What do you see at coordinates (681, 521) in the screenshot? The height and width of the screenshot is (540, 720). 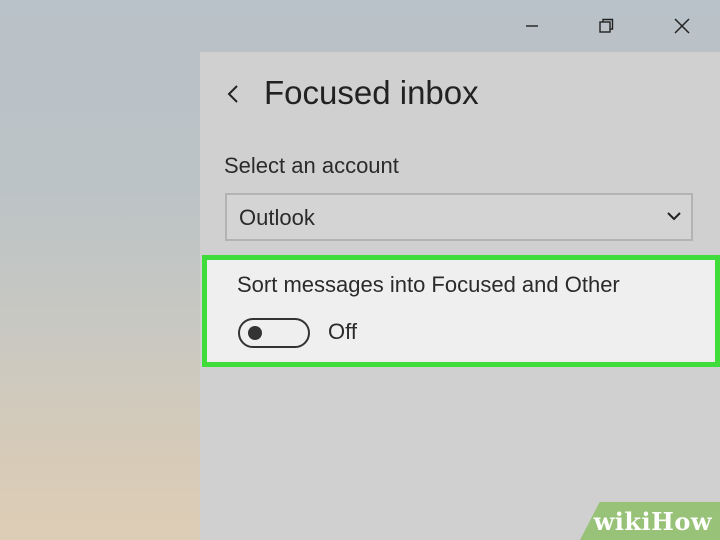 I see `watermark-how: How` at bounding box center [681, 521].